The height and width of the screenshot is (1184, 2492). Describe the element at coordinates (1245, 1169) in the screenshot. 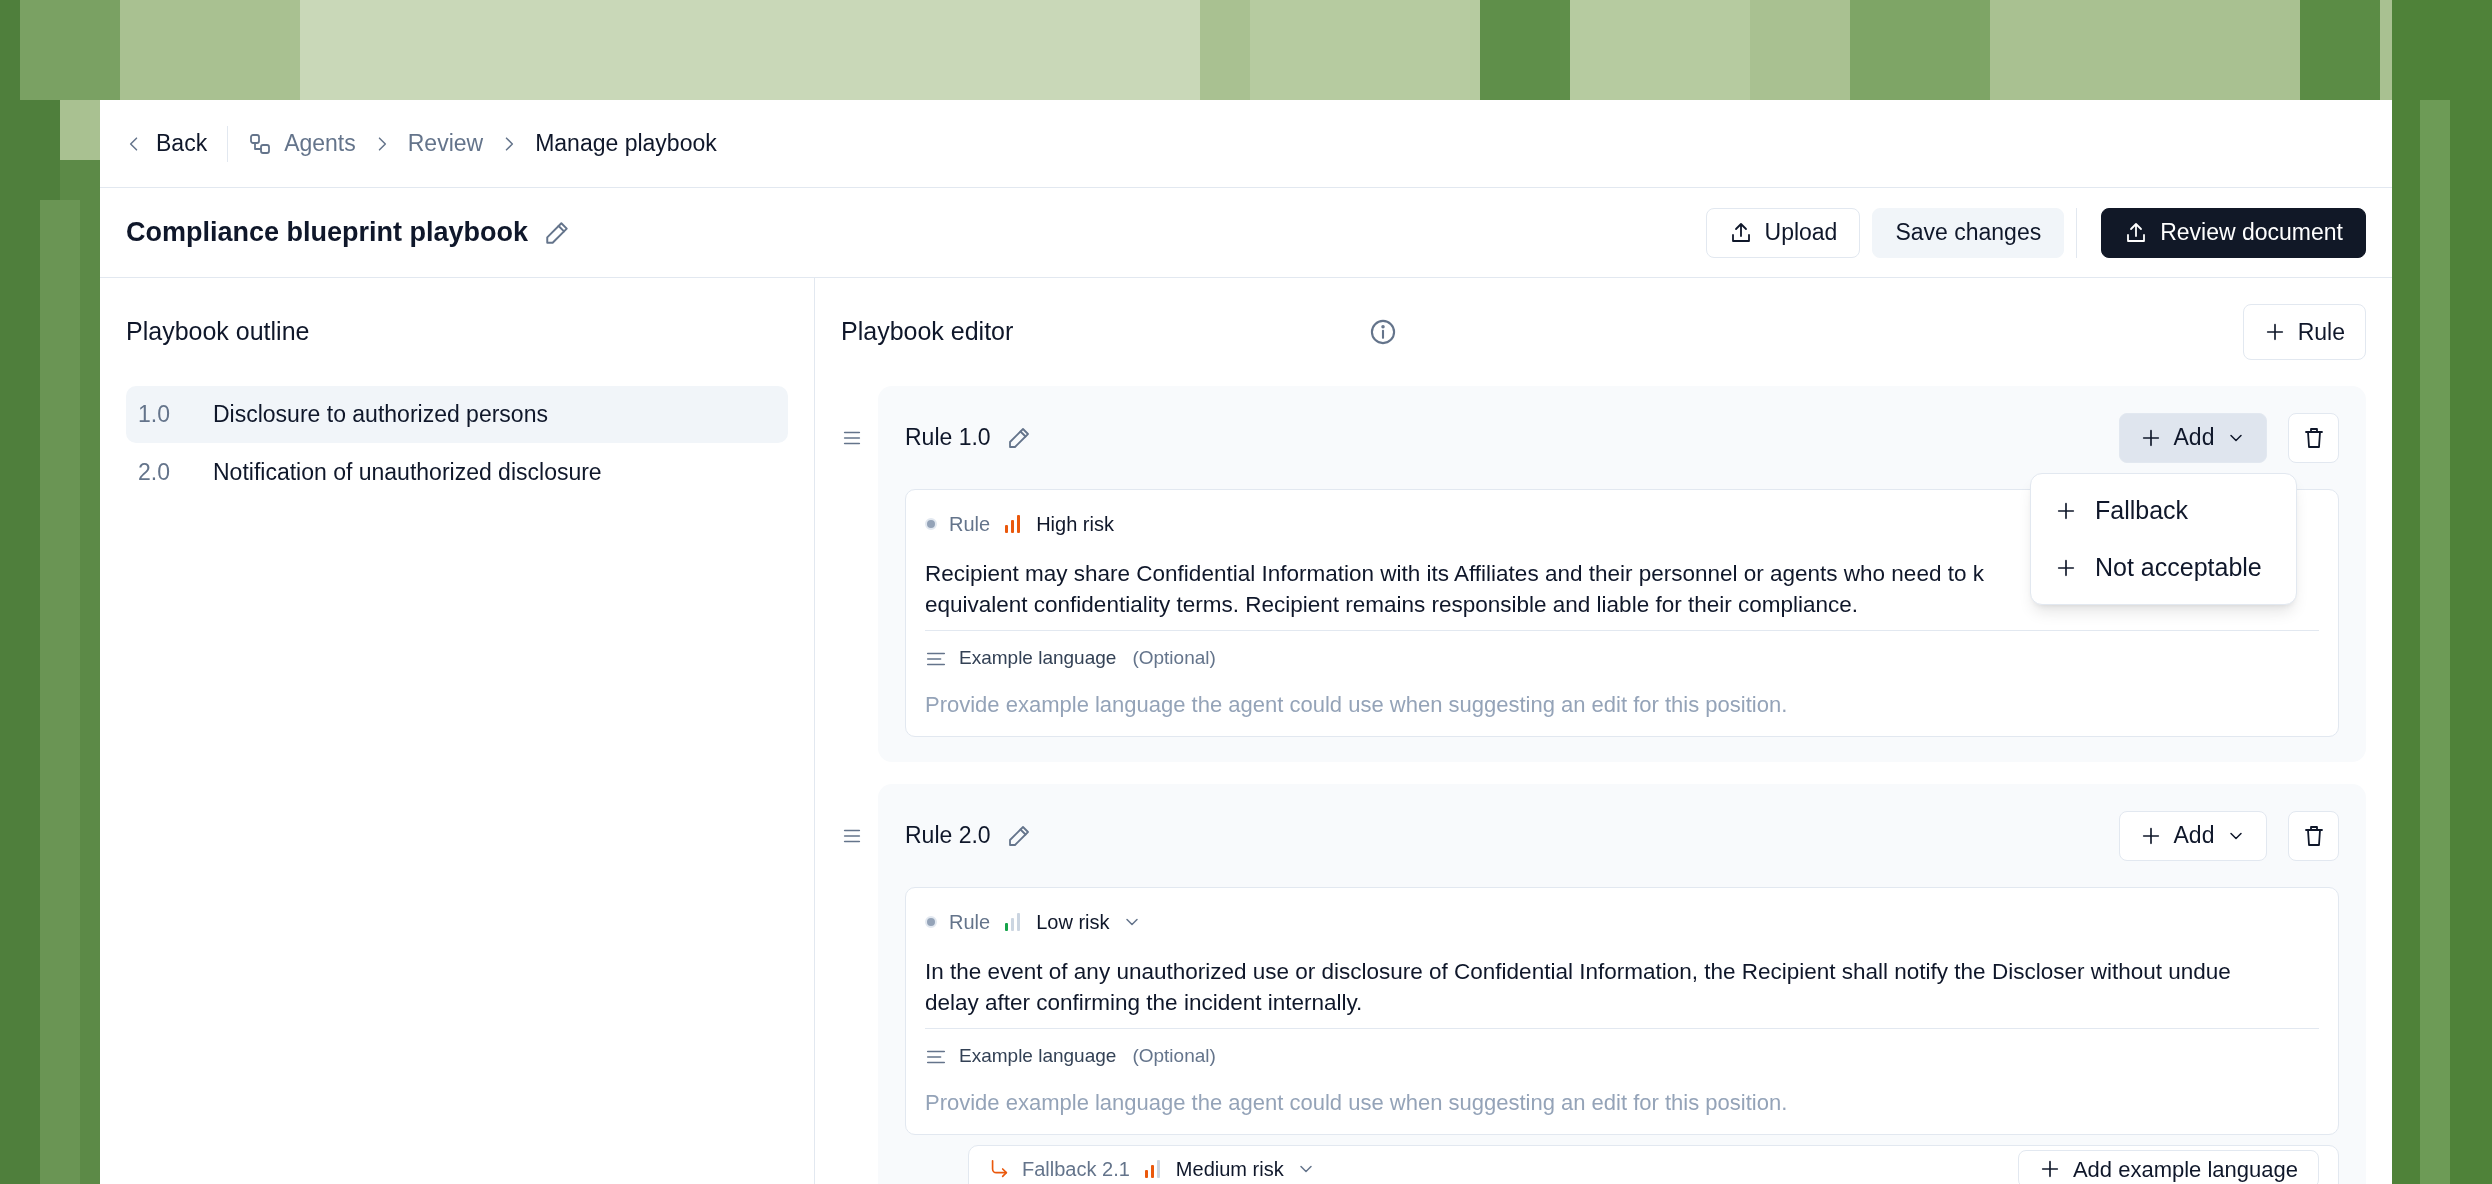

I see `risk-label: Medium risk` at that location.